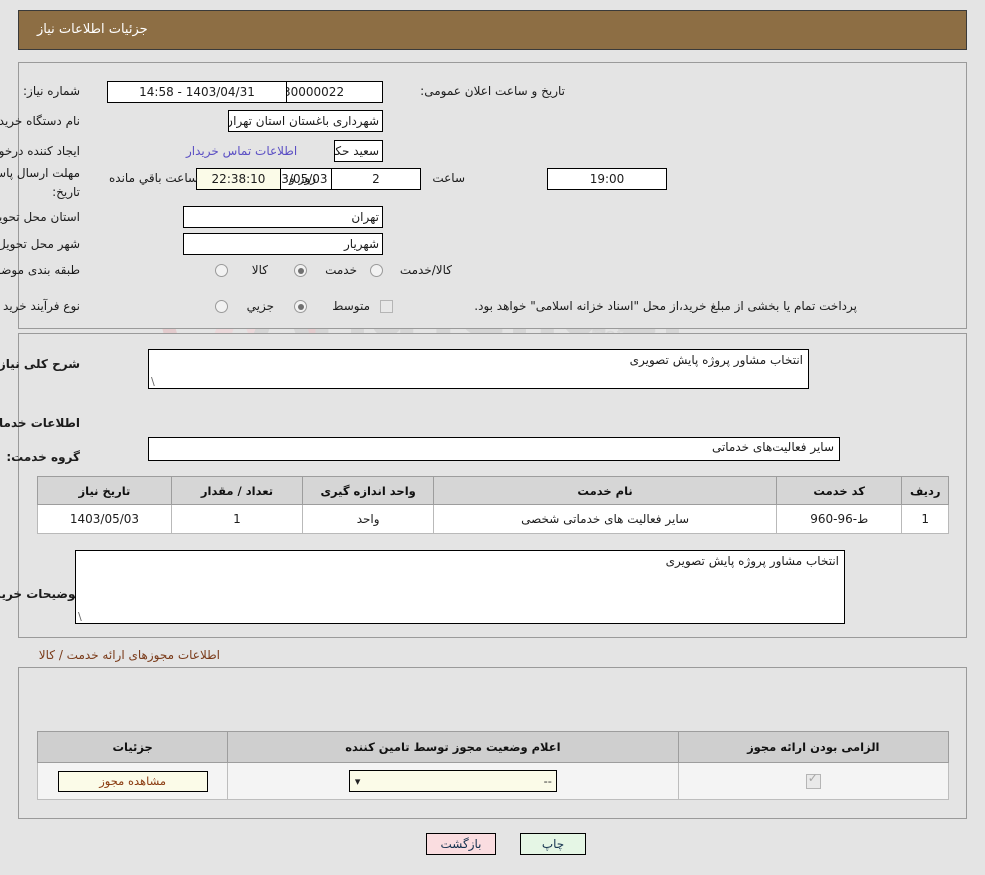 Image resolution: width=985 pixels, height=875 pixels. Describe the element at coordinates (494, 449) in the screenshot. I see `service-group-box: سایر فعالیت‌های خدماتی` at that location.